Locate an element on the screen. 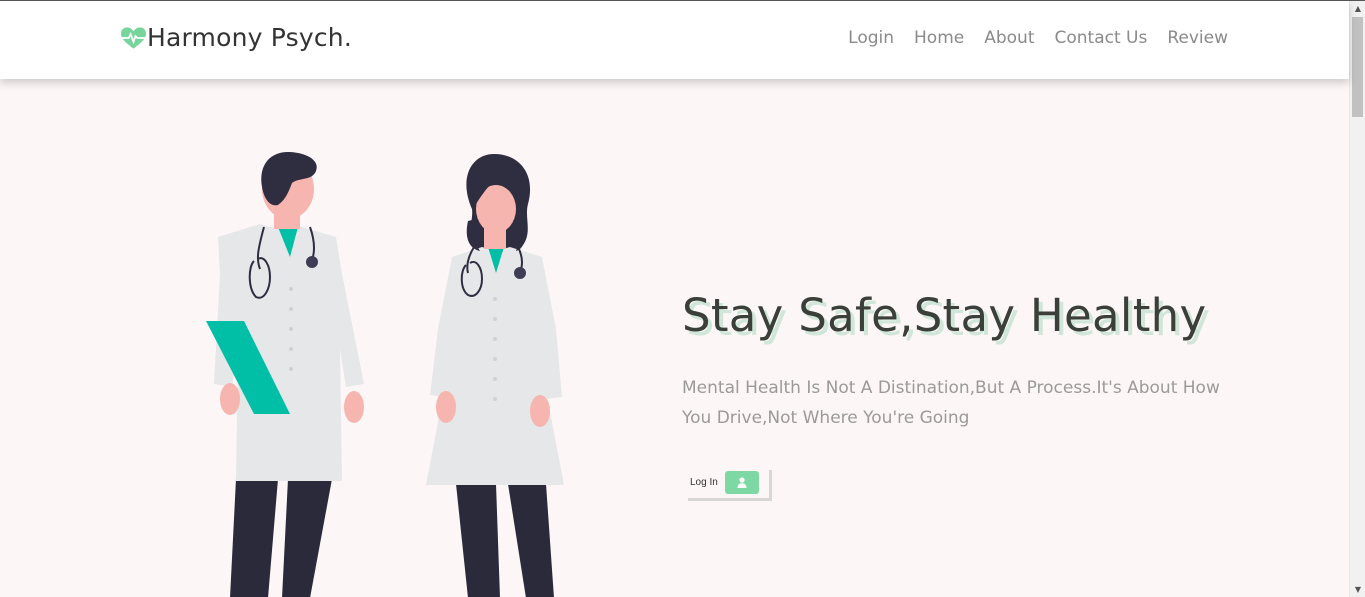 This screenshot has width=1365, height=597. hero-login-button: Log In is located at coordinates (727, 482).